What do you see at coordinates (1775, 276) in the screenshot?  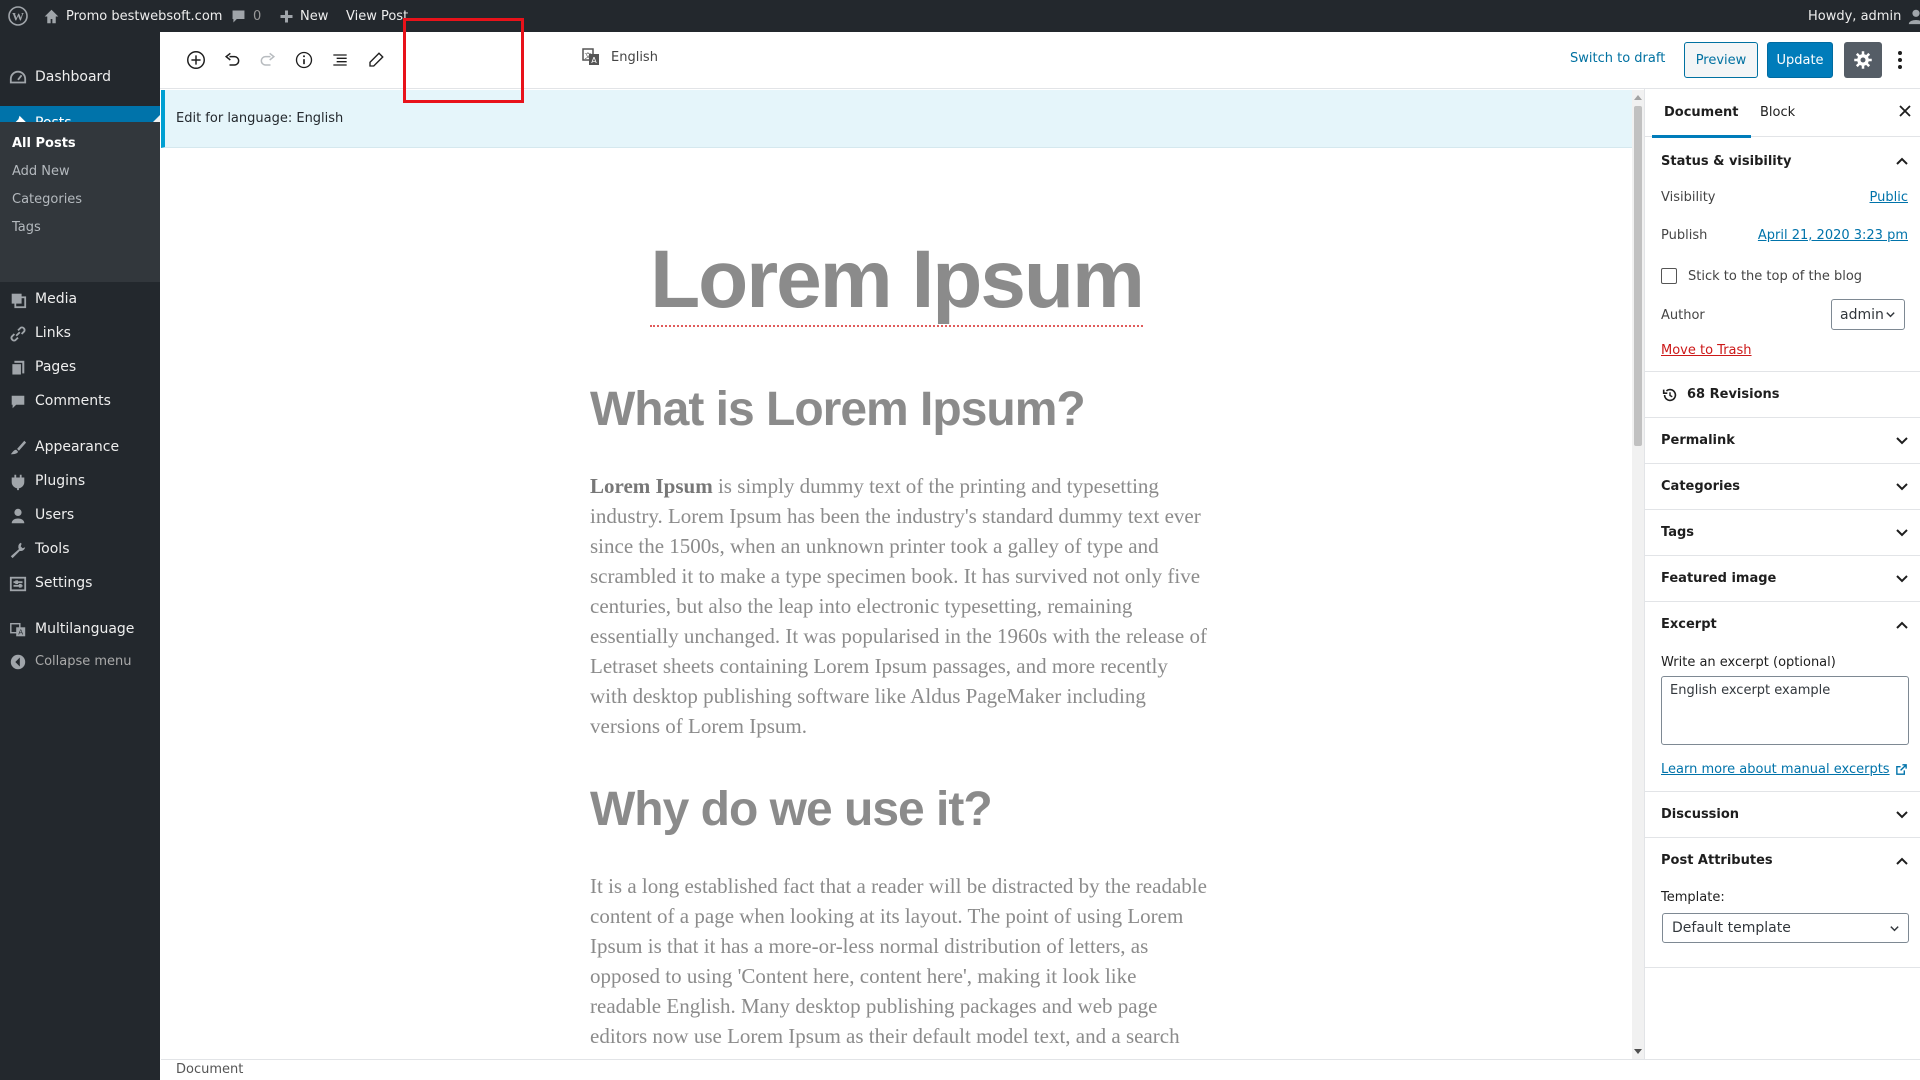 I see `sticky-label: Stick to the top of the blog` at bounding box center [1775, 276].